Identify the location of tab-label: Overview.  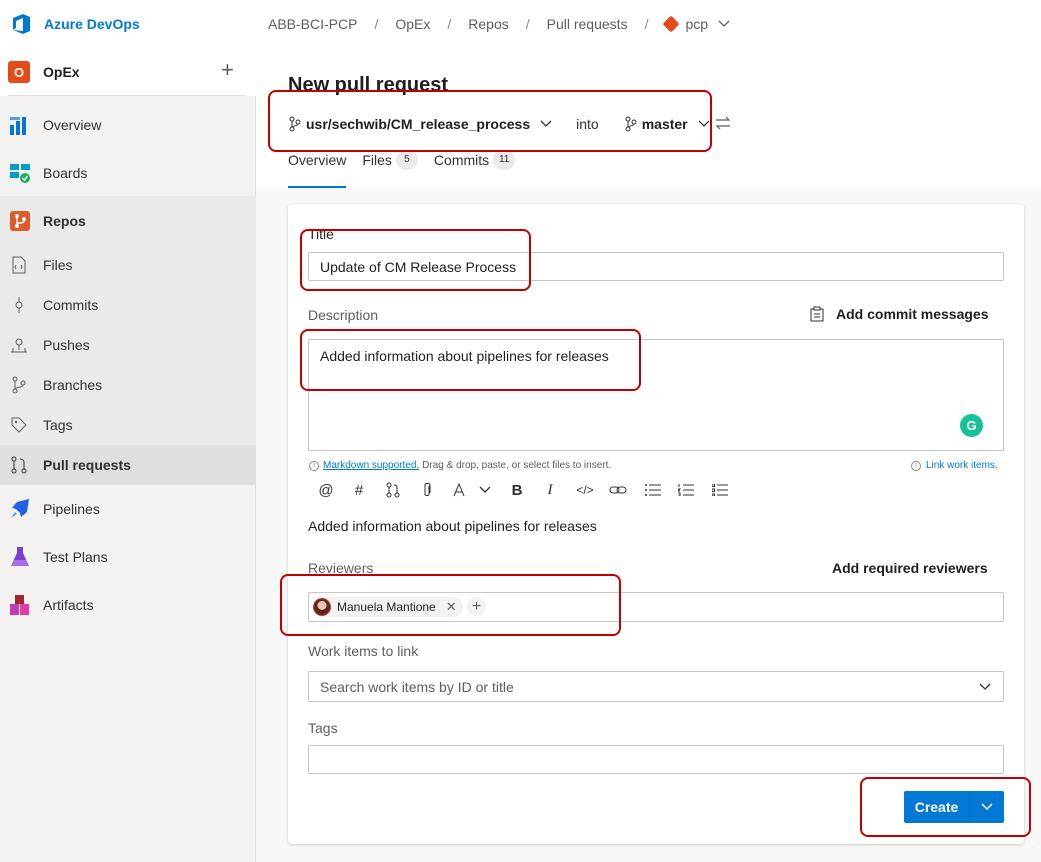
(317, 160).